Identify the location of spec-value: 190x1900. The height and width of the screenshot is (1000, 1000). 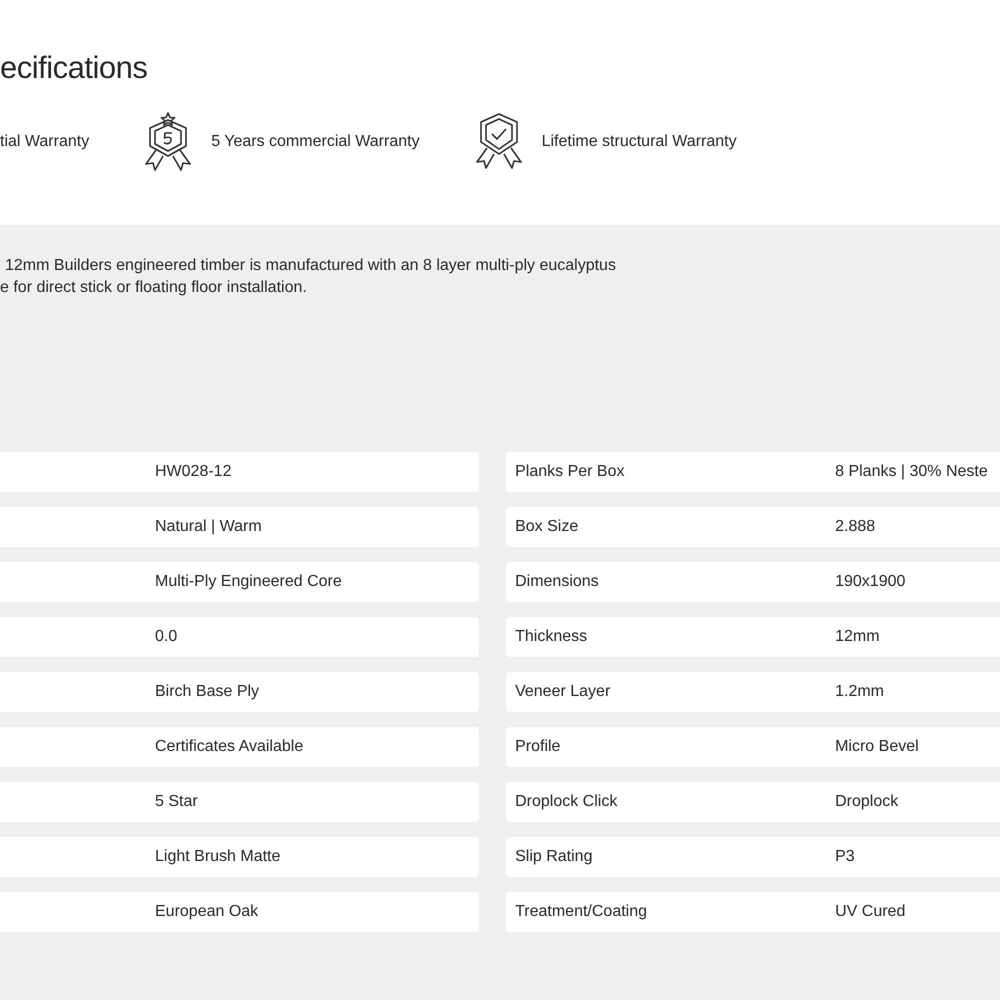
(870, 582).